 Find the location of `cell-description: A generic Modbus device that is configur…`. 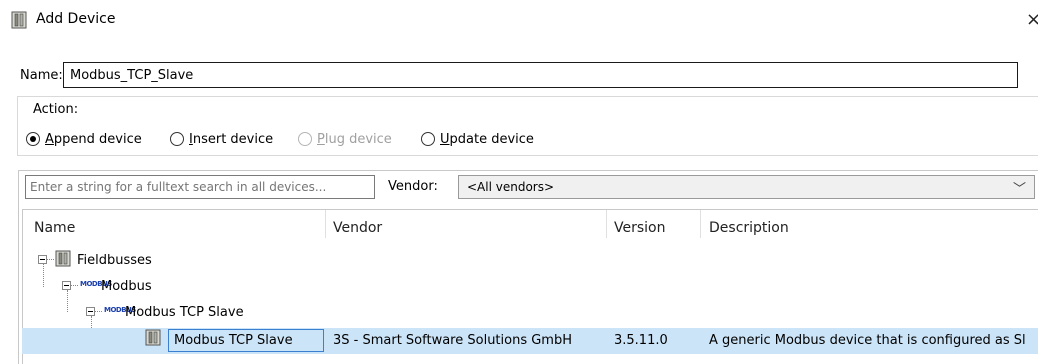

cell-description: A generic Modbus device that is configur… is located at coordinates (867, 340).